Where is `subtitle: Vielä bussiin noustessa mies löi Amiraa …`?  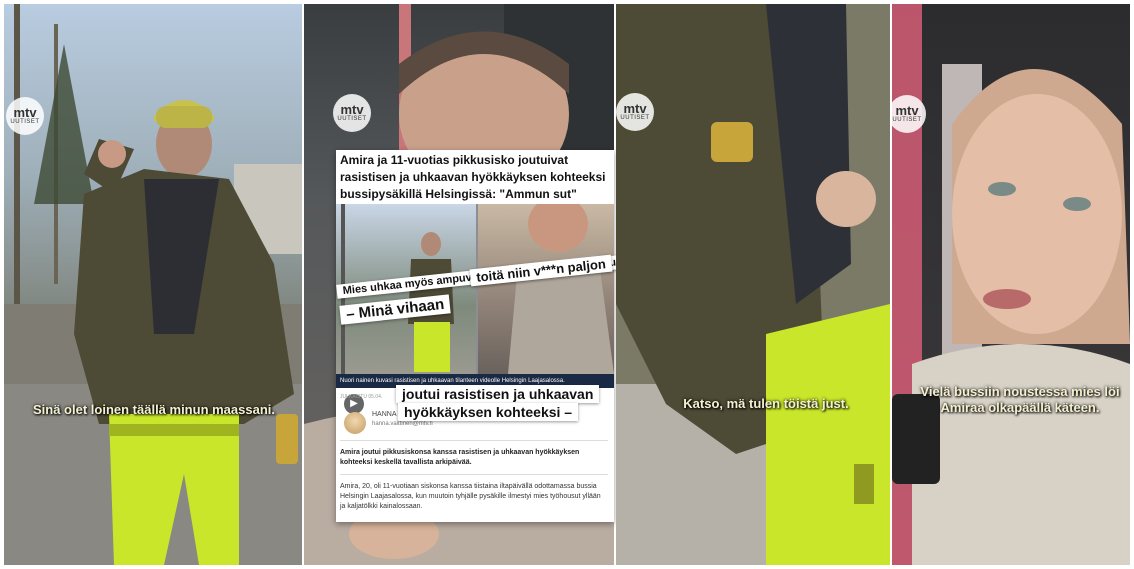
subtitle: Vielä bussiin noustessa mies löi Amiraa … is located at coordinates (1020, 399).